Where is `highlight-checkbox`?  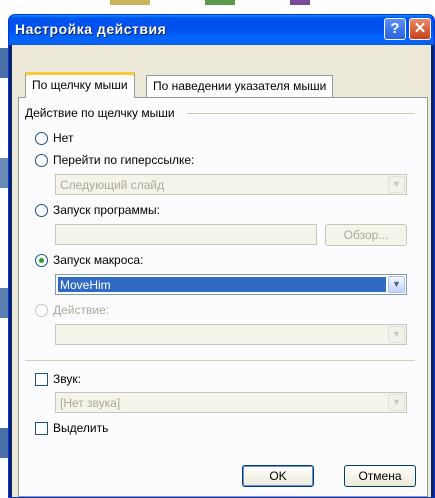
highlight-checkbox is located at coordinates (41, 428).